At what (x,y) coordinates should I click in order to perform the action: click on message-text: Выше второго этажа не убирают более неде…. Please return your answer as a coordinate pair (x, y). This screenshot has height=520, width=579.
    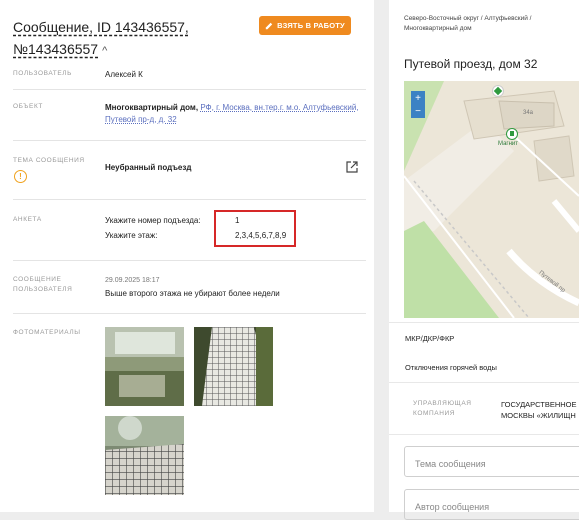
    Looking at the image, I should click on (192, 293).